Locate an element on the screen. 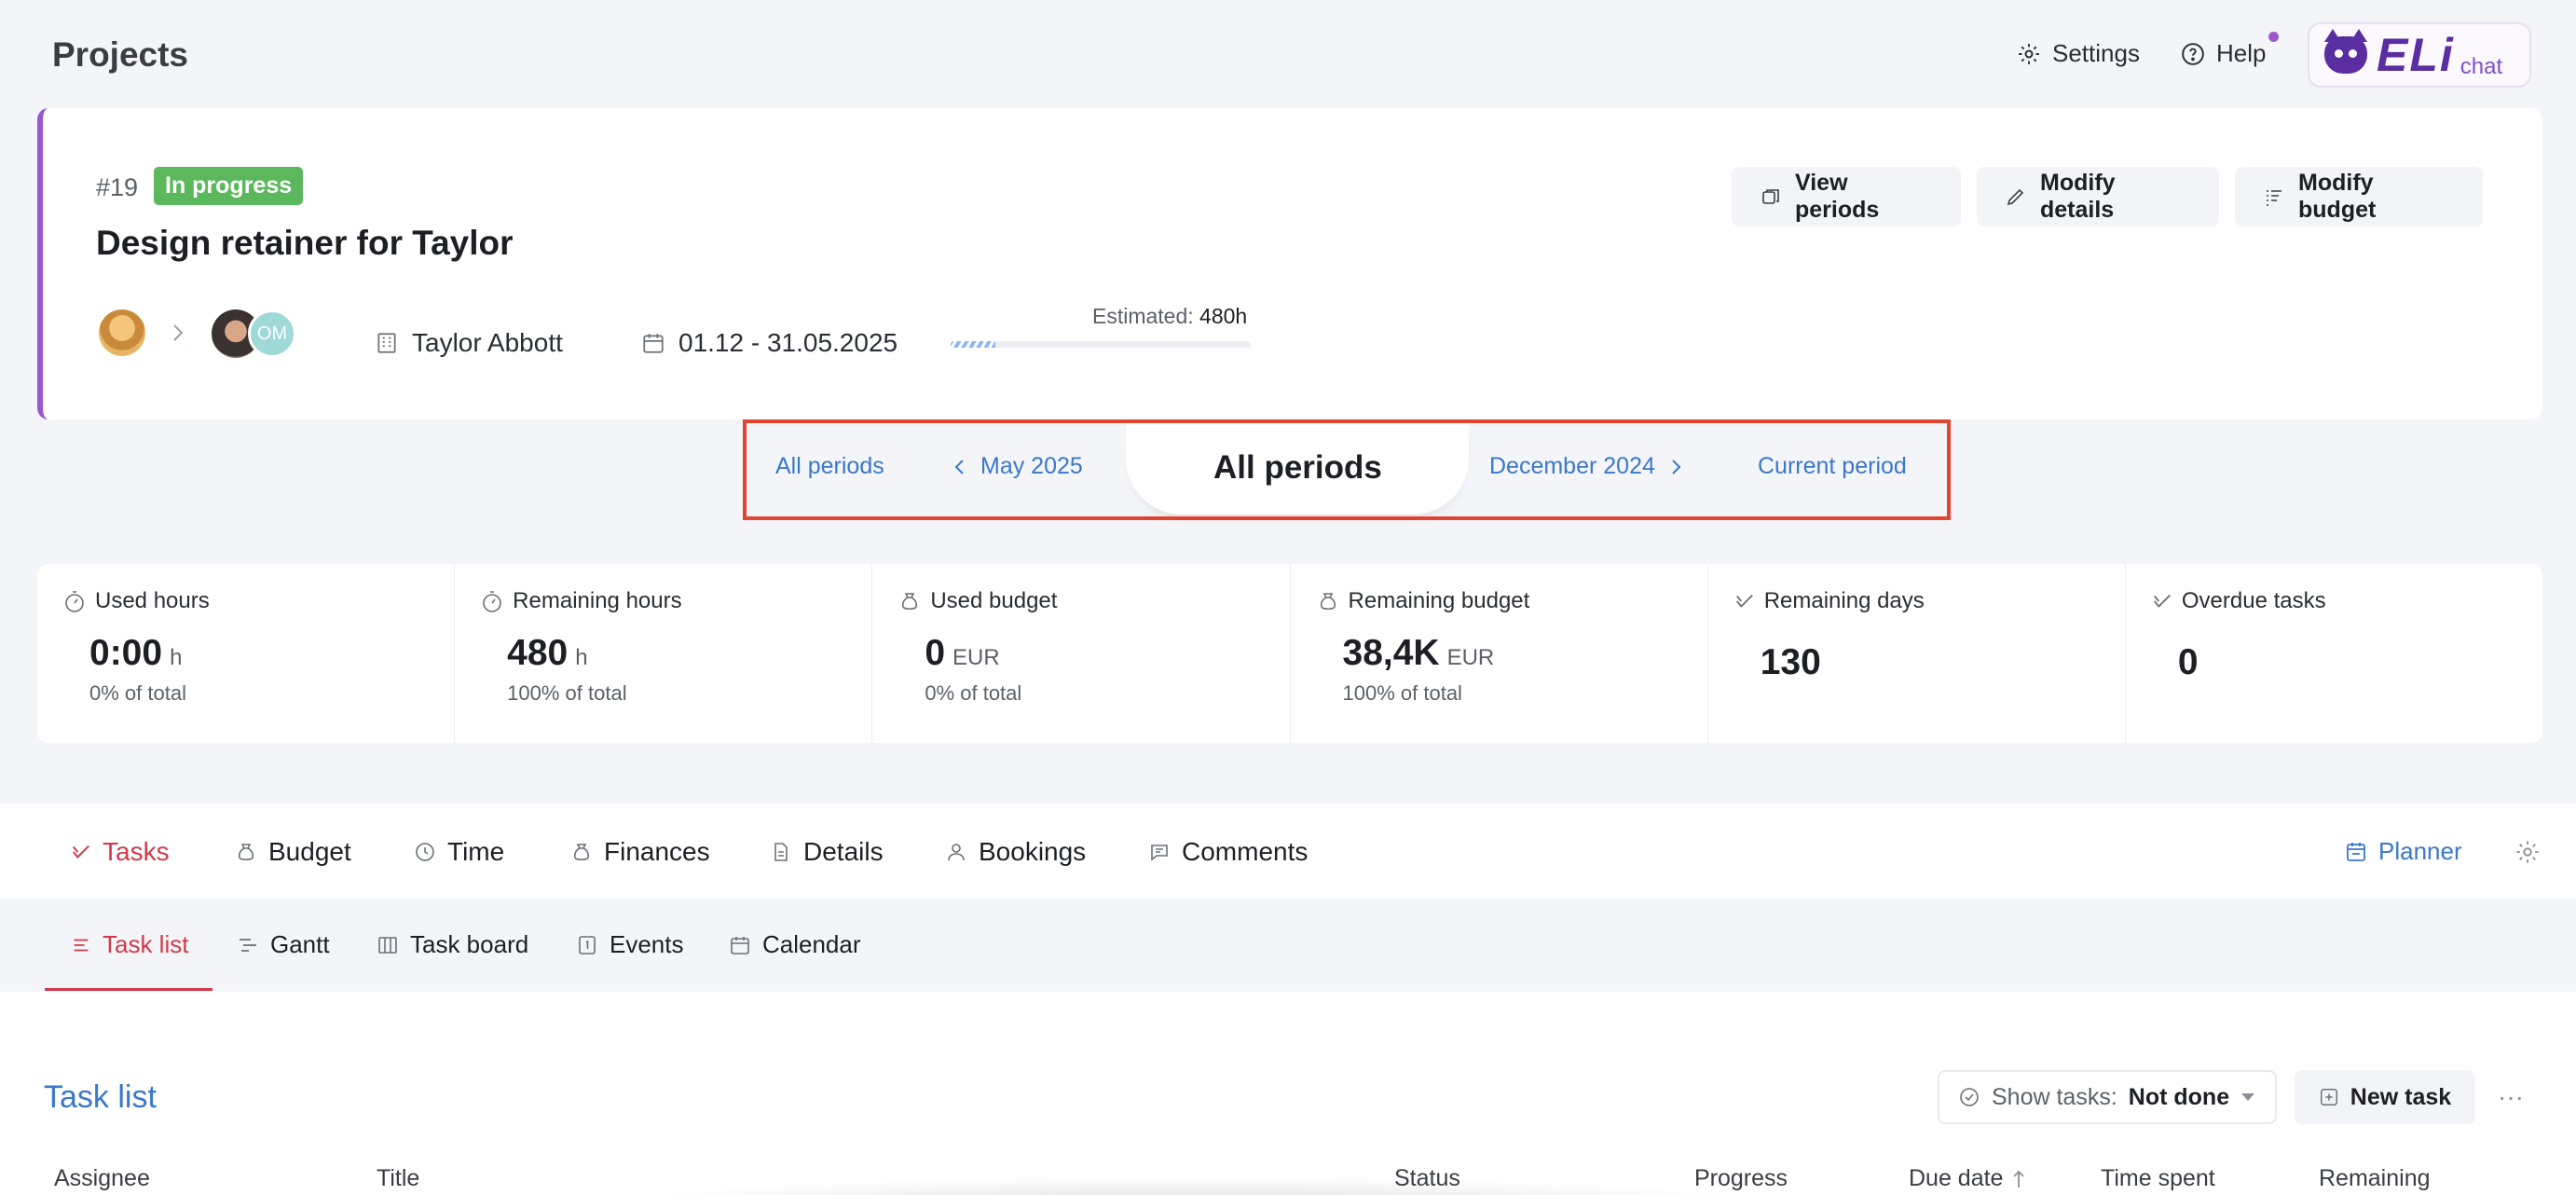 Image resolution: width=2576 pixels, height=1195 pixels. tab-task-board: Task board is located at coordinates (452, 944).